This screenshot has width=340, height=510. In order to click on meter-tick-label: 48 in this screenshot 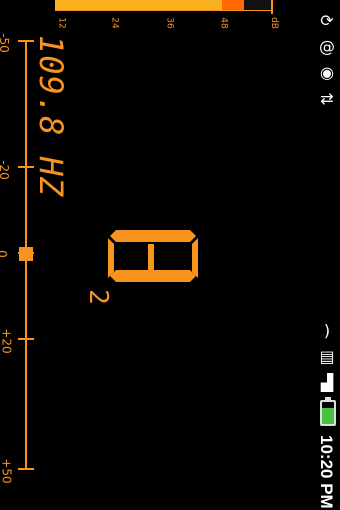, I will do `click(223, 23)`.